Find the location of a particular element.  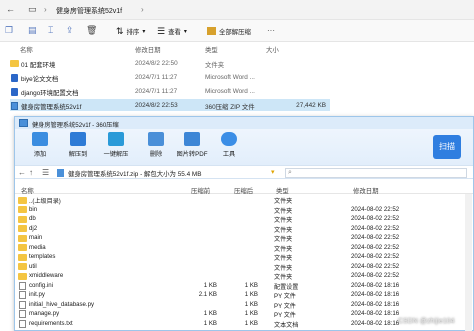

explorer-address-bar: ← ▭ › 健身房管理系统52v1f › is located at coordinates (237, 10).